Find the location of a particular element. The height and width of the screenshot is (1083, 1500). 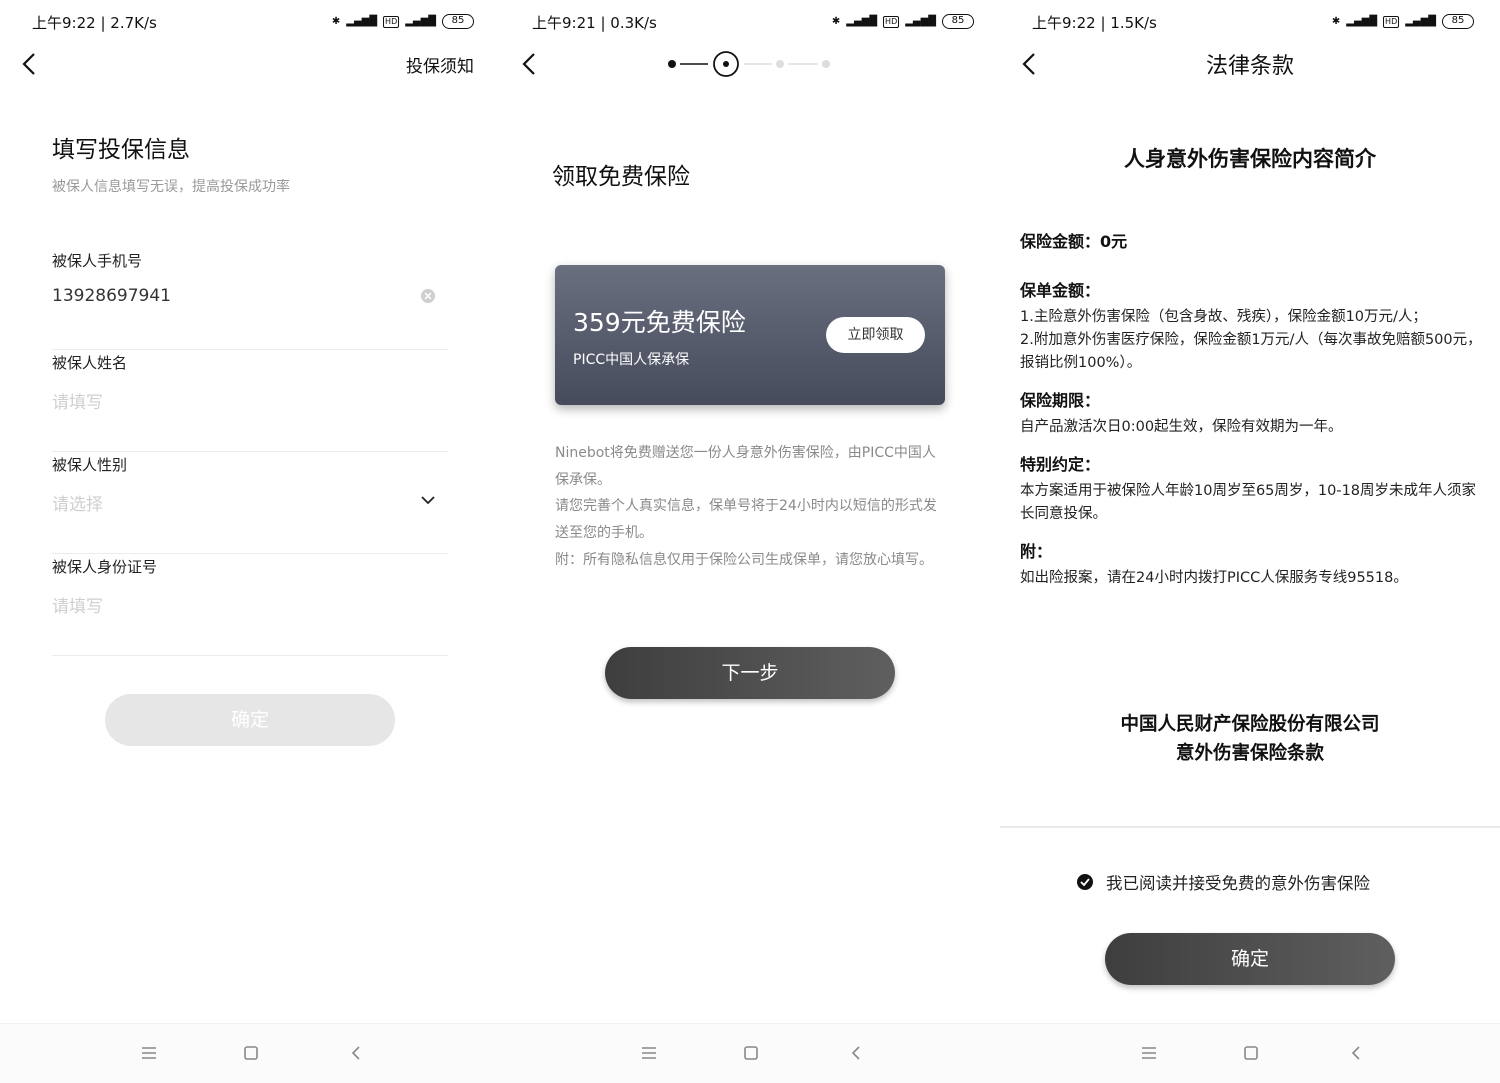

insurance-notice-link: 投保须知 is located at coordinates (440, 64).